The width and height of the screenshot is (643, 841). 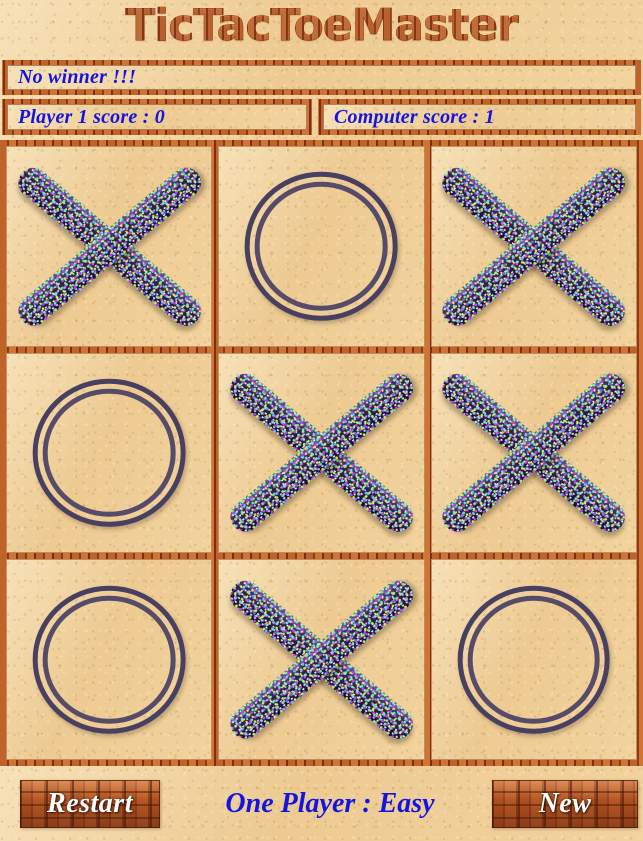 I want to click on player1-score-panel-inner: Player 1 score : 0, so click(x=157, y=117).